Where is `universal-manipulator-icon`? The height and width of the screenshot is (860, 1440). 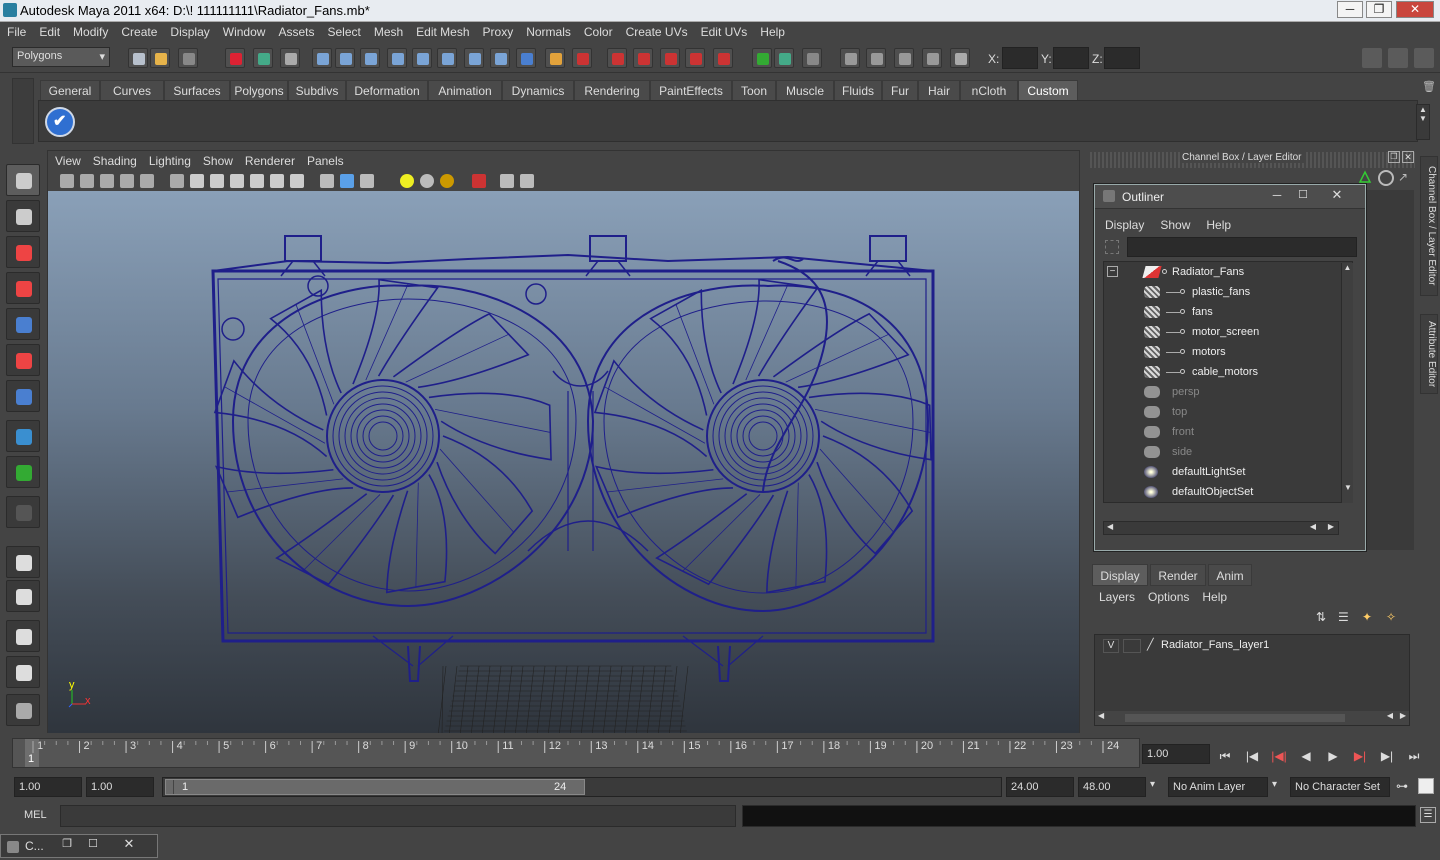 universal-manipulator-icon is located at coordinates (23, 396).